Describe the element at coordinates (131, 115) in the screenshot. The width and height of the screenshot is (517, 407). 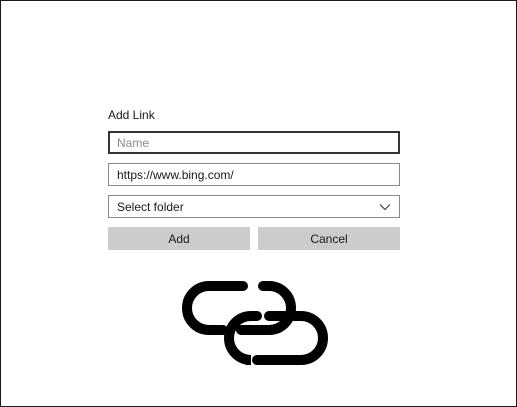
I see `dialog-title: Add Link` at that location.